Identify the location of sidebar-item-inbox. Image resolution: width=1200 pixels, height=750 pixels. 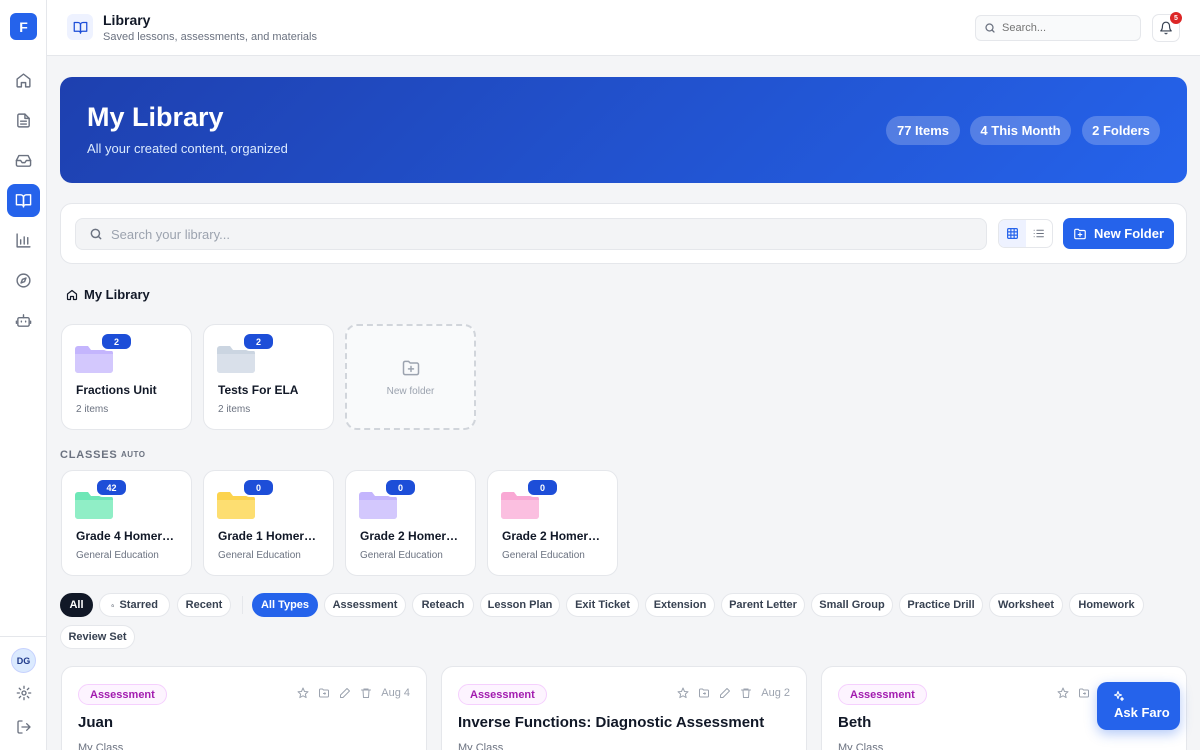
(23, 160).